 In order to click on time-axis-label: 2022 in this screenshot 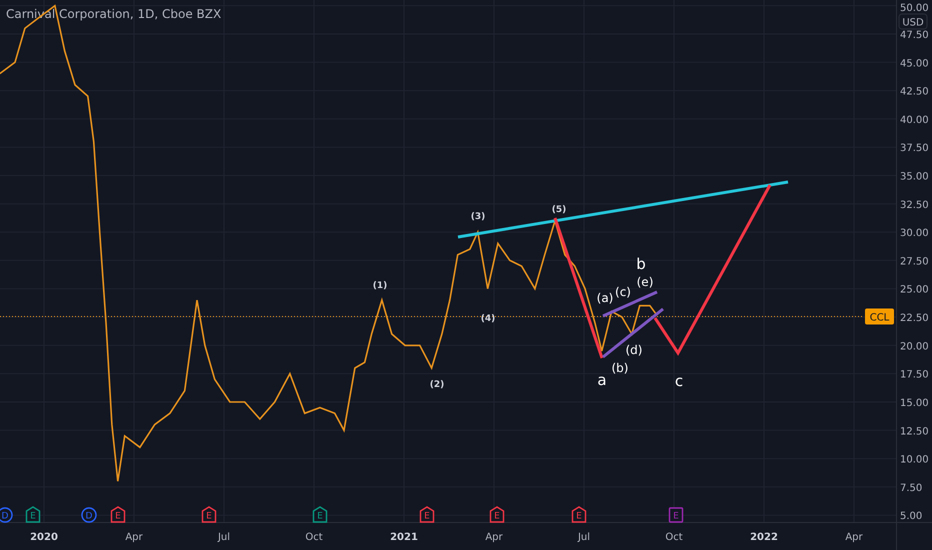, I will do `click(764, 537)`.